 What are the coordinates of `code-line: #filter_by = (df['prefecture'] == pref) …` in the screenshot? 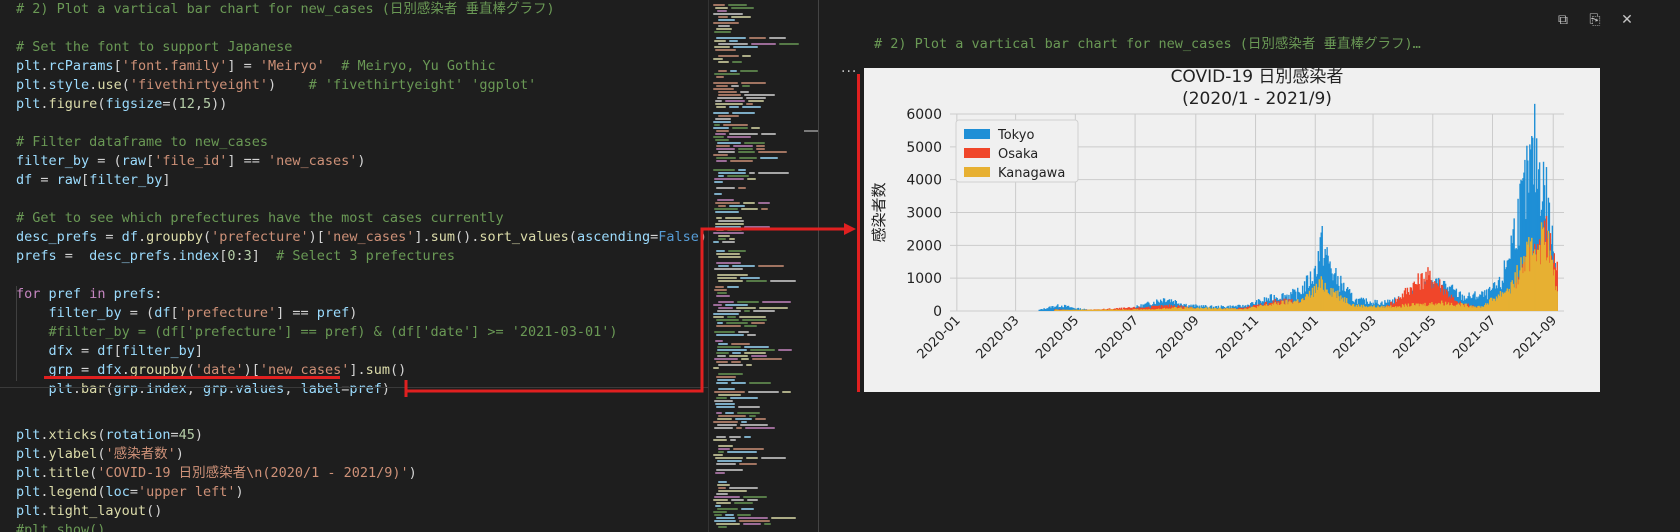 It's located at (317, 332).